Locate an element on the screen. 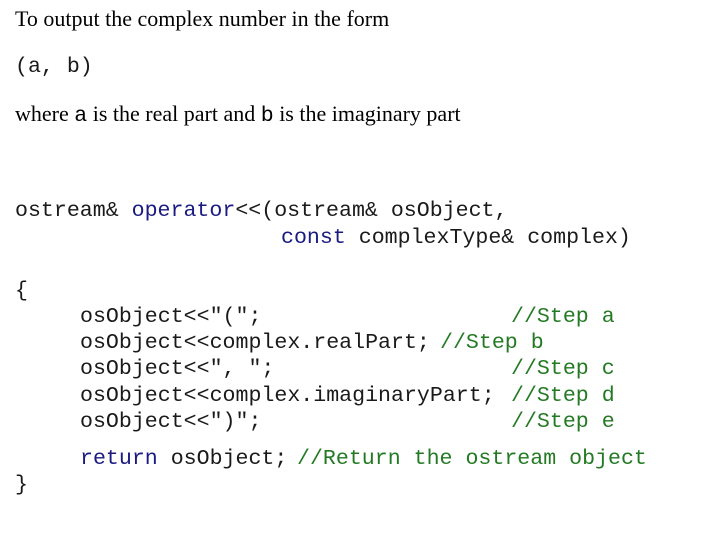  signature-line-1: ostream& operator<<(ostream& osObject, is located at coordinates (261, 211).